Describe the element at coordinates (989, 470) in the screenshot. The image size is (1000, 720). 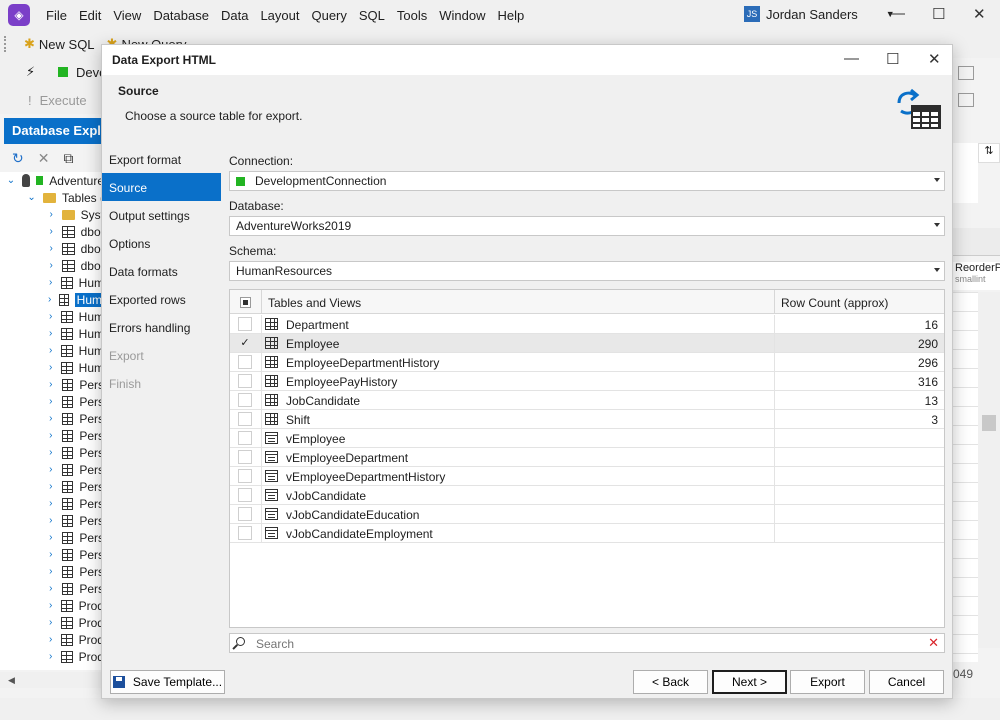
I see `background-vertical-scrollbar` at that location.